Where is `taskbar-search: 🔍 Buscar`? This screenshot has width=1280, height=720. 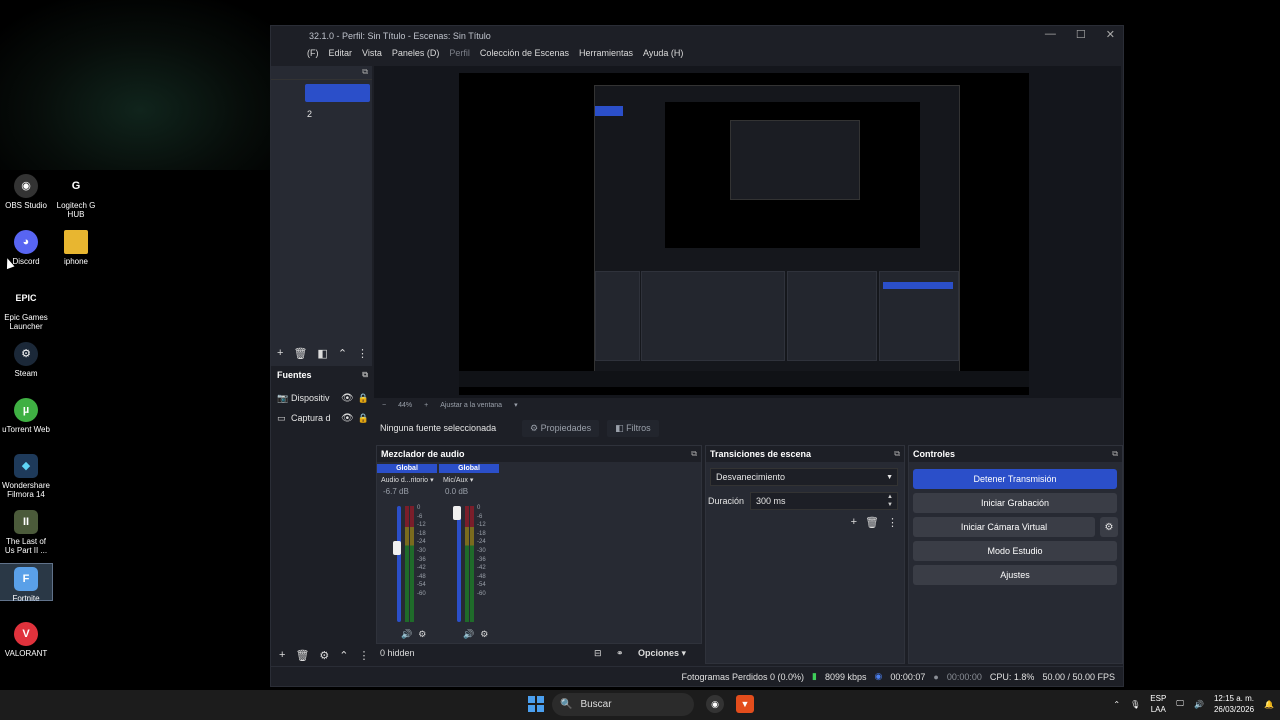 taskbar-search: 🔍 Buscar is located at coordinates (623, 704).